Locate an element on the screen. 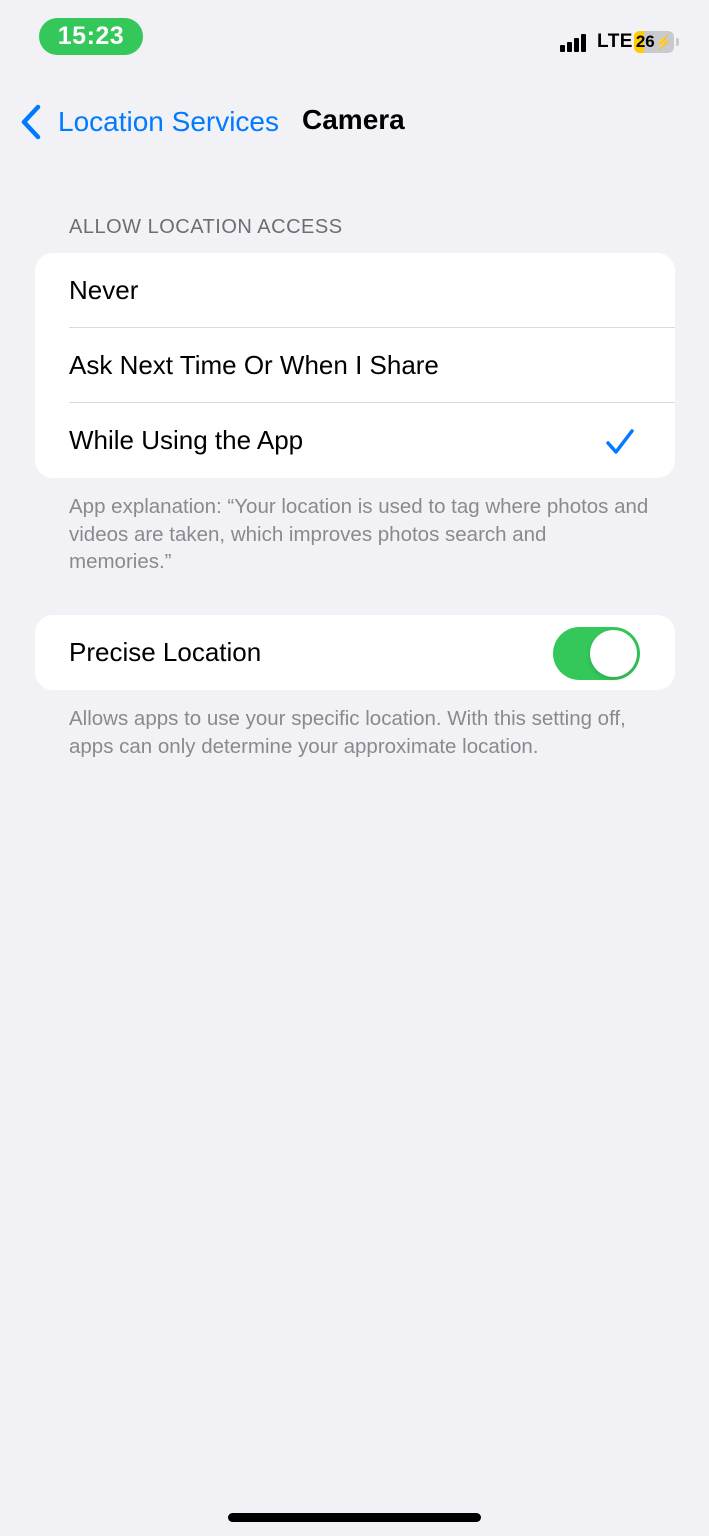 The height and width of the screenshot is (1536, 709). home-indicator is located at coordinates (354, 1517).